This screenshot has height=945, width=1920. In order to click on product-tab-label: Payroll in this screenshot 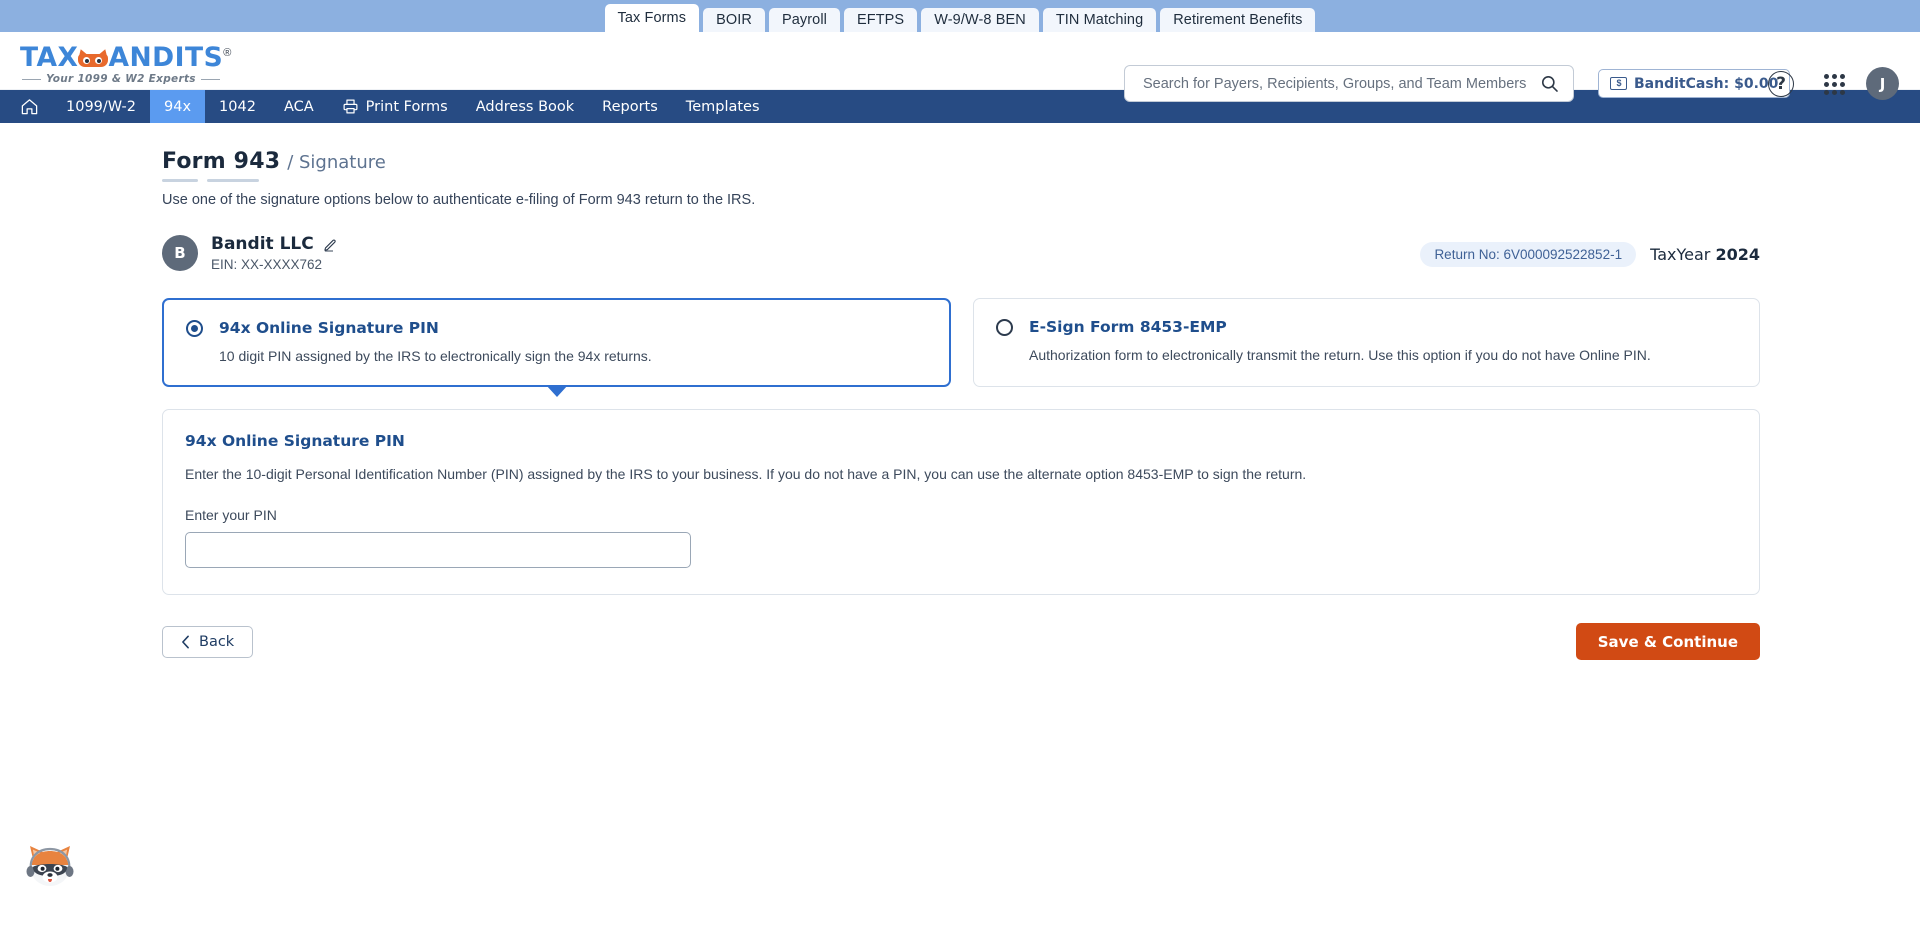, I will do `click(804, 20)`.